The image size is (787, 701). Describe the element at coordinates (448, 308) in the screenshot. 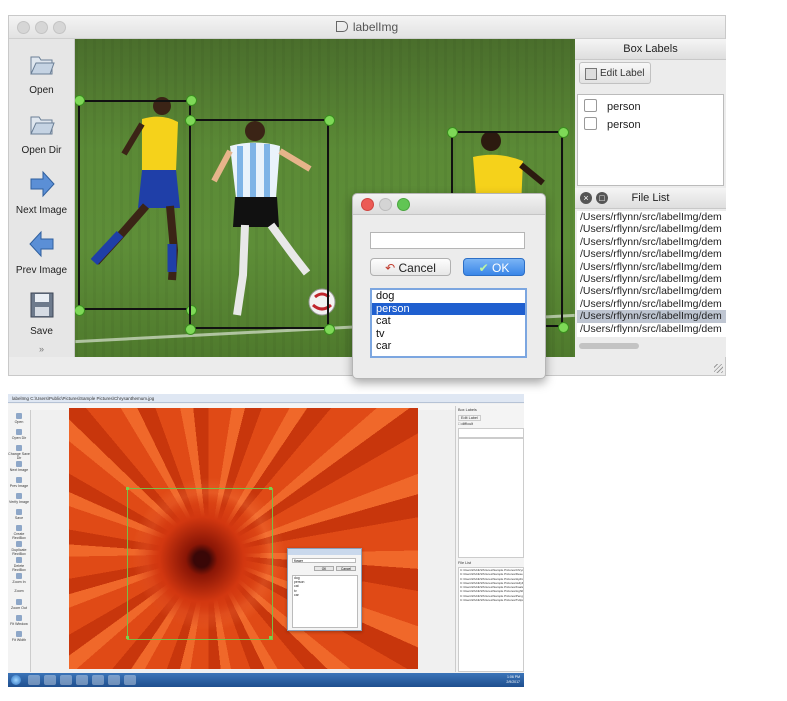

I see `label-option-selected: person` at that location.